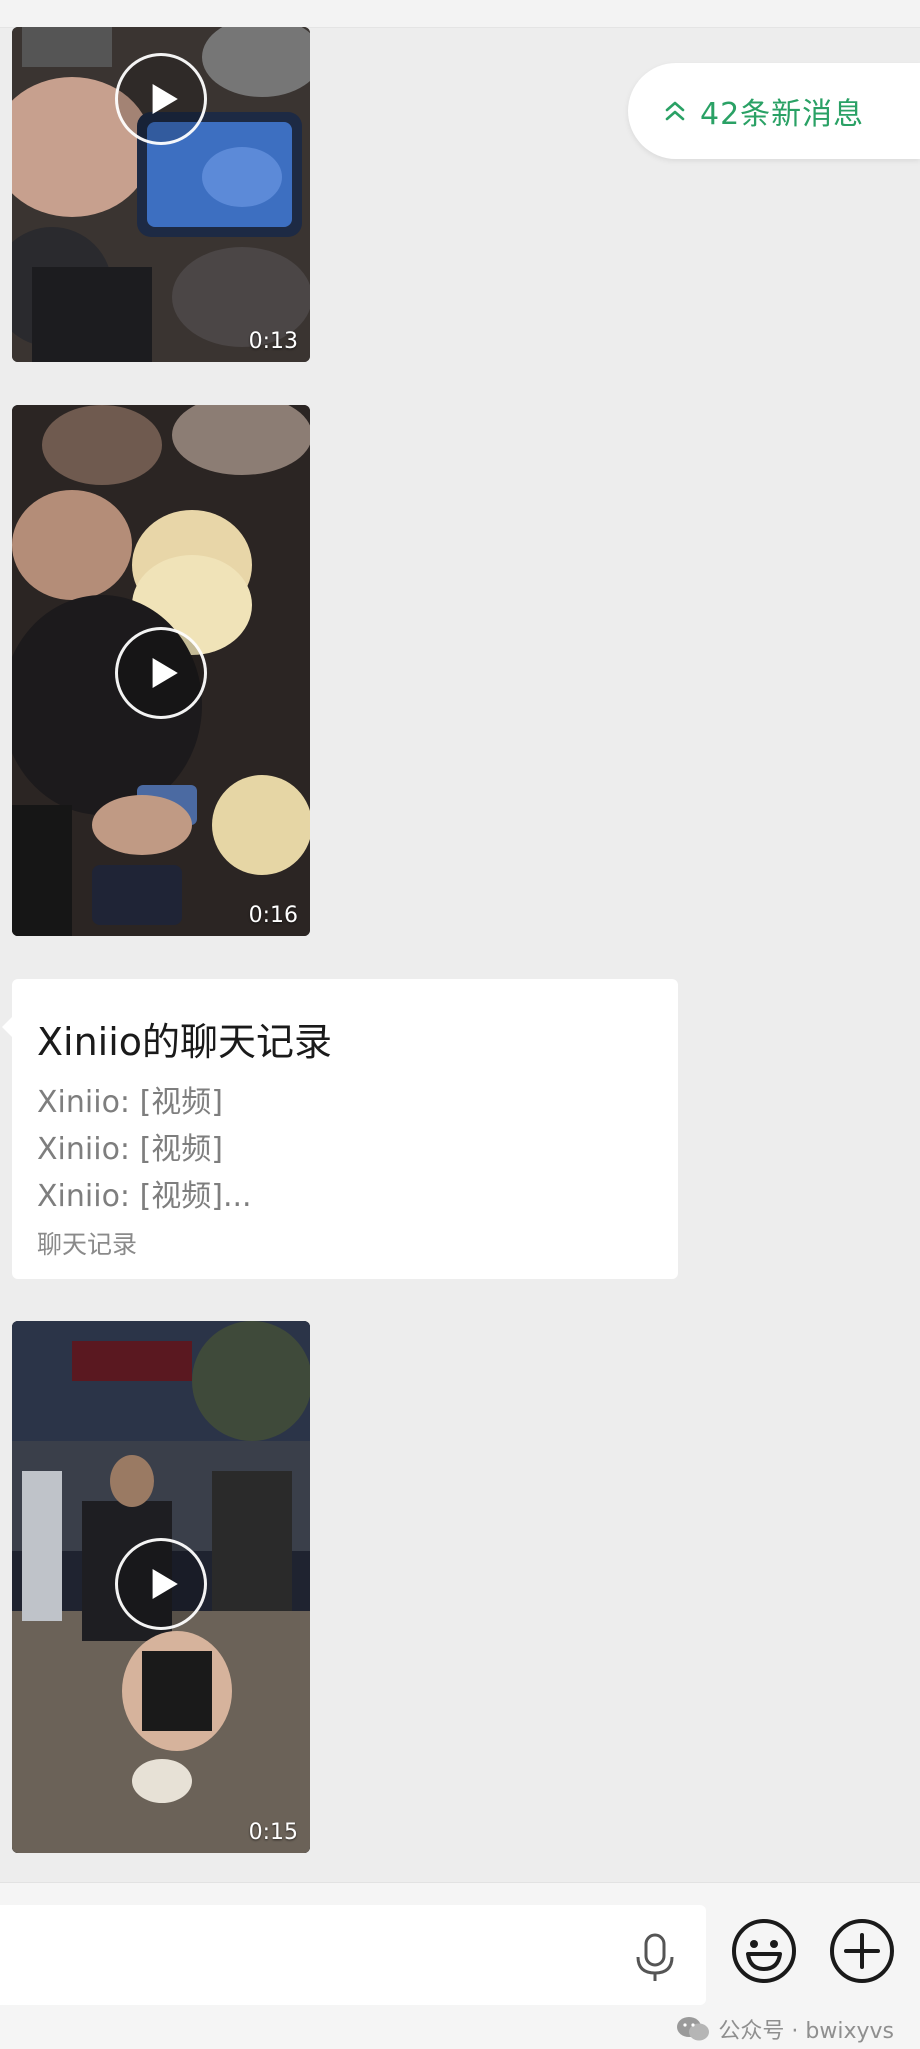 This screenshot has width=920, height=2049. Describe the element at coordinates (161, 194) in the screenshot. I see `video-message: 0:13` at that location.